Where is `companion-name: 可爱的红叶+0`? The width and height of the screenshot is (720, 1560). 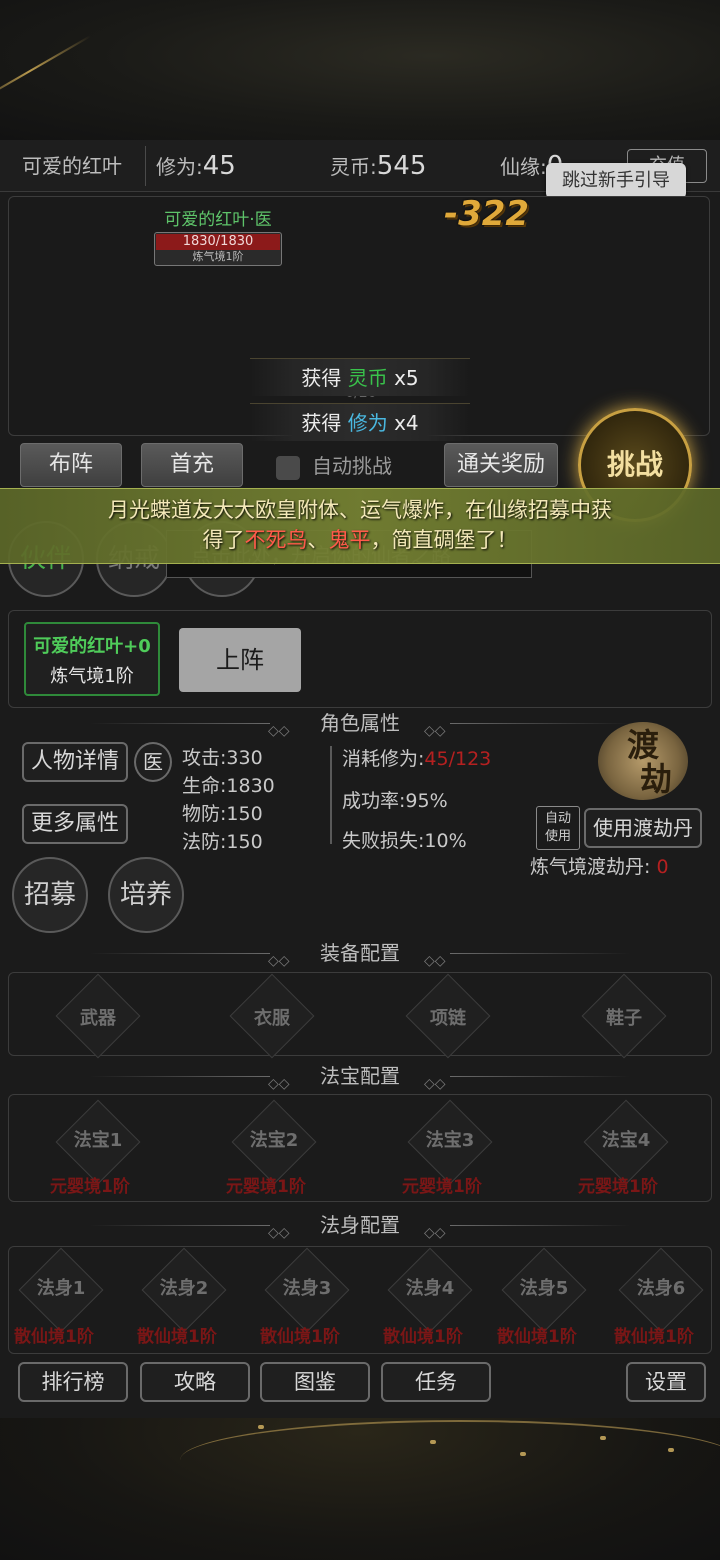 companion-name: 可爱的红叶+0 is located at coordinates (92, 646).